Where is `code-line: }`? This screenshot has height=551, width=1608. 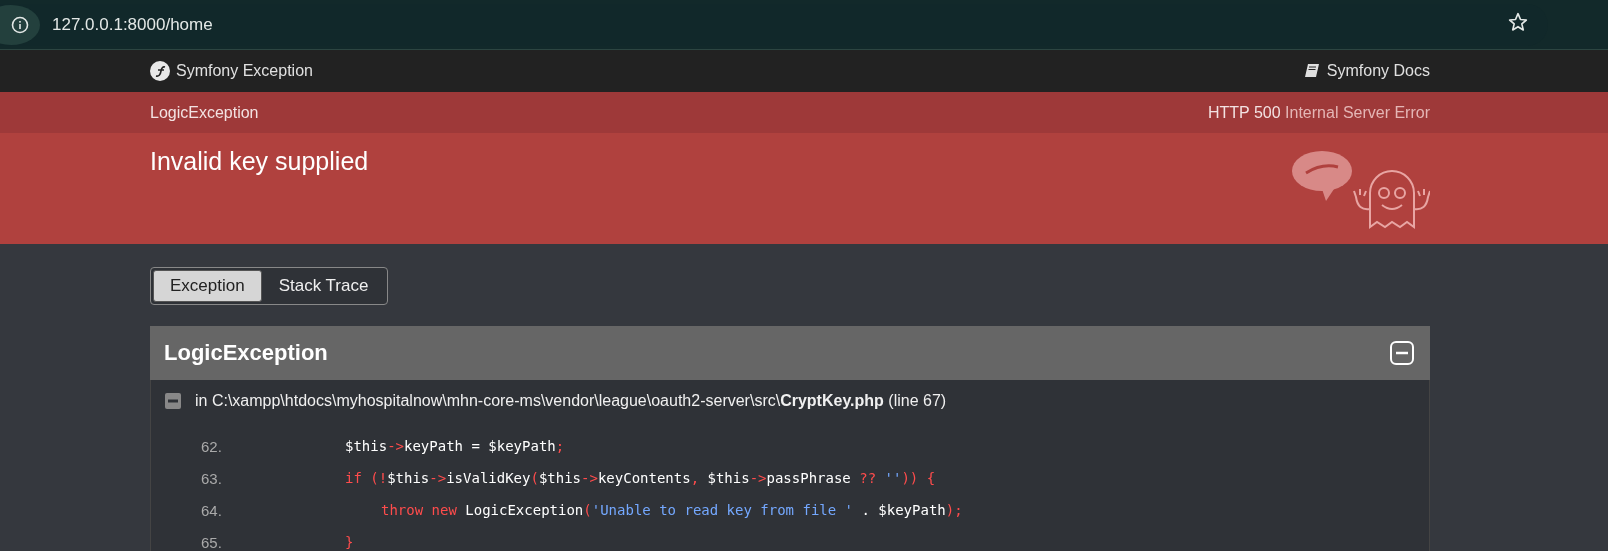
code-line: } is located at coordinates (349, 542).